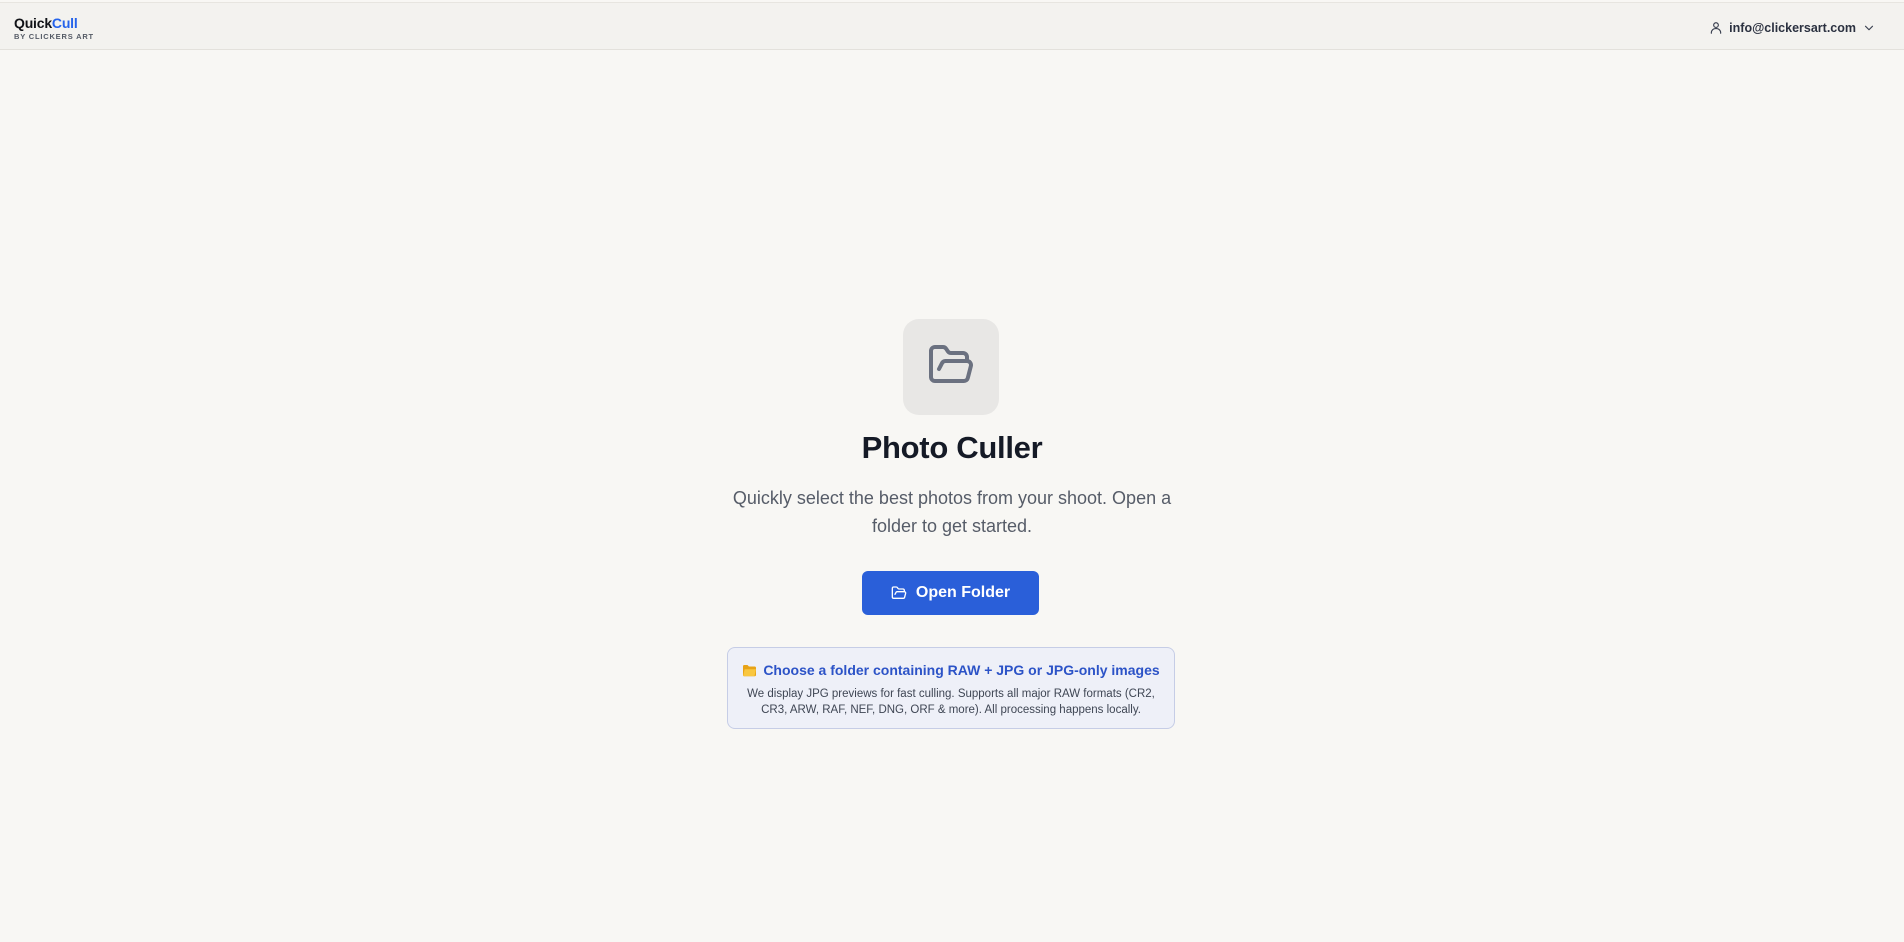 The height and width of the screenshot is (942, 1904). What do you see at coordinates (54, 36) in the screenshot?
I see `app-byline: BY CLICKERS ART` at bounding box center [54, 36].